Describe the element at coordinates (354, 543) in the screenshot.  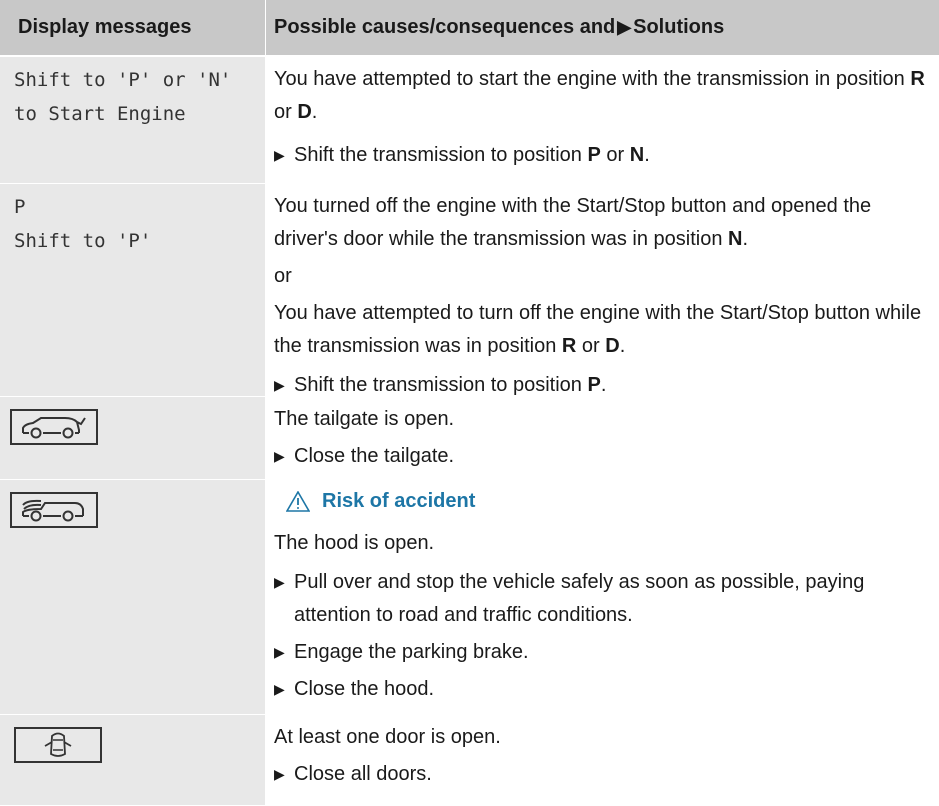
I see `cause-text: The hood is open.` at that location.